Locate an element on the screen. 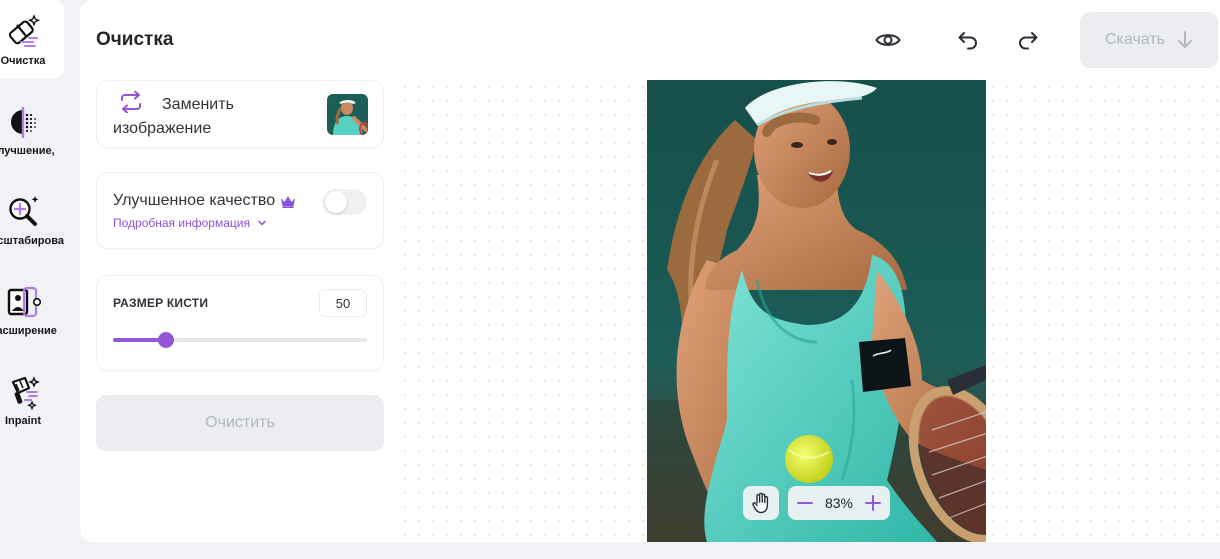  enhanced-quality-toggle is located at coordinates (345, 202).